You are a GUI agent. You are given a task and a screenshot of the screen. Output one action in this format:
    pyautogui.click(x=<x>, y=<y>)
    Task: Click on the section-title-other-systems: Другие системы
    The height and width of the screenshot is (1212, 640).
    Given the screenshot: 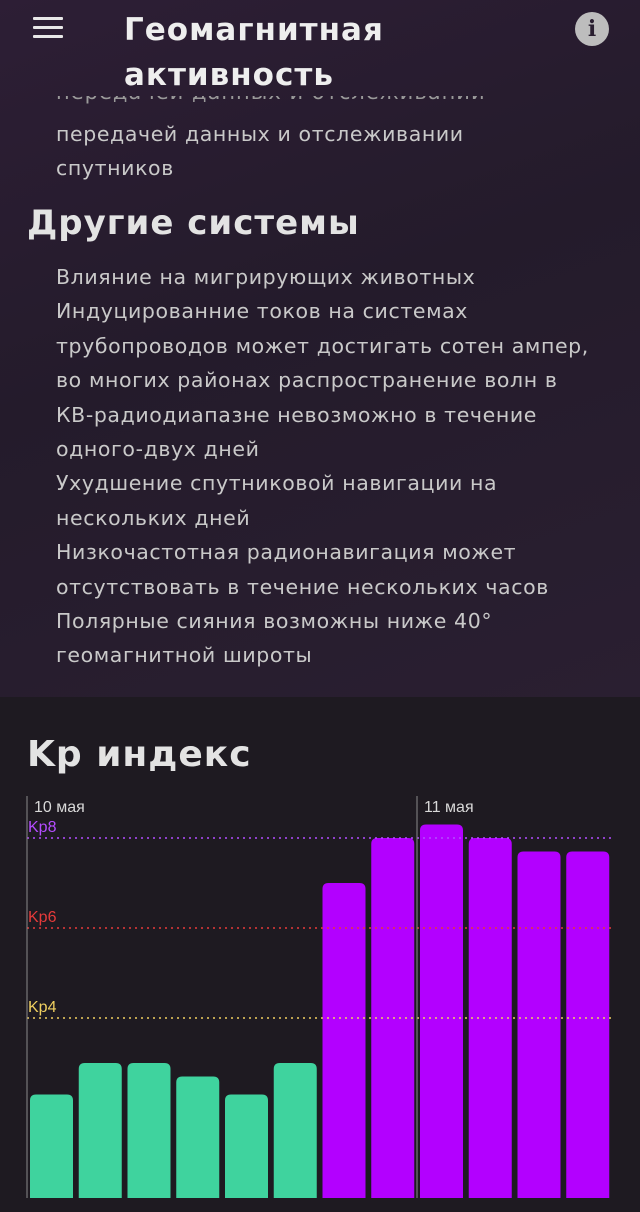 What is the action you would take?
    pyautogui.click(x=193, y=223)
    